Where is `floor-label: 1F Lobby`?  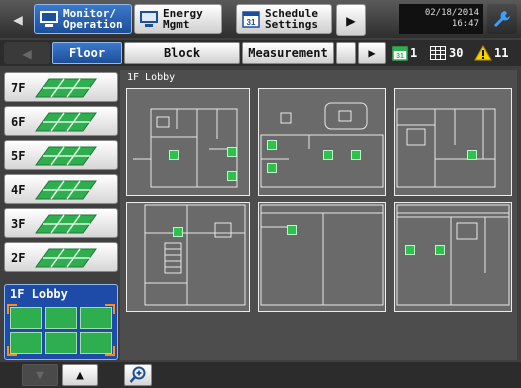 floor-label: 1F Lobby is located at coordinates (39, 294).